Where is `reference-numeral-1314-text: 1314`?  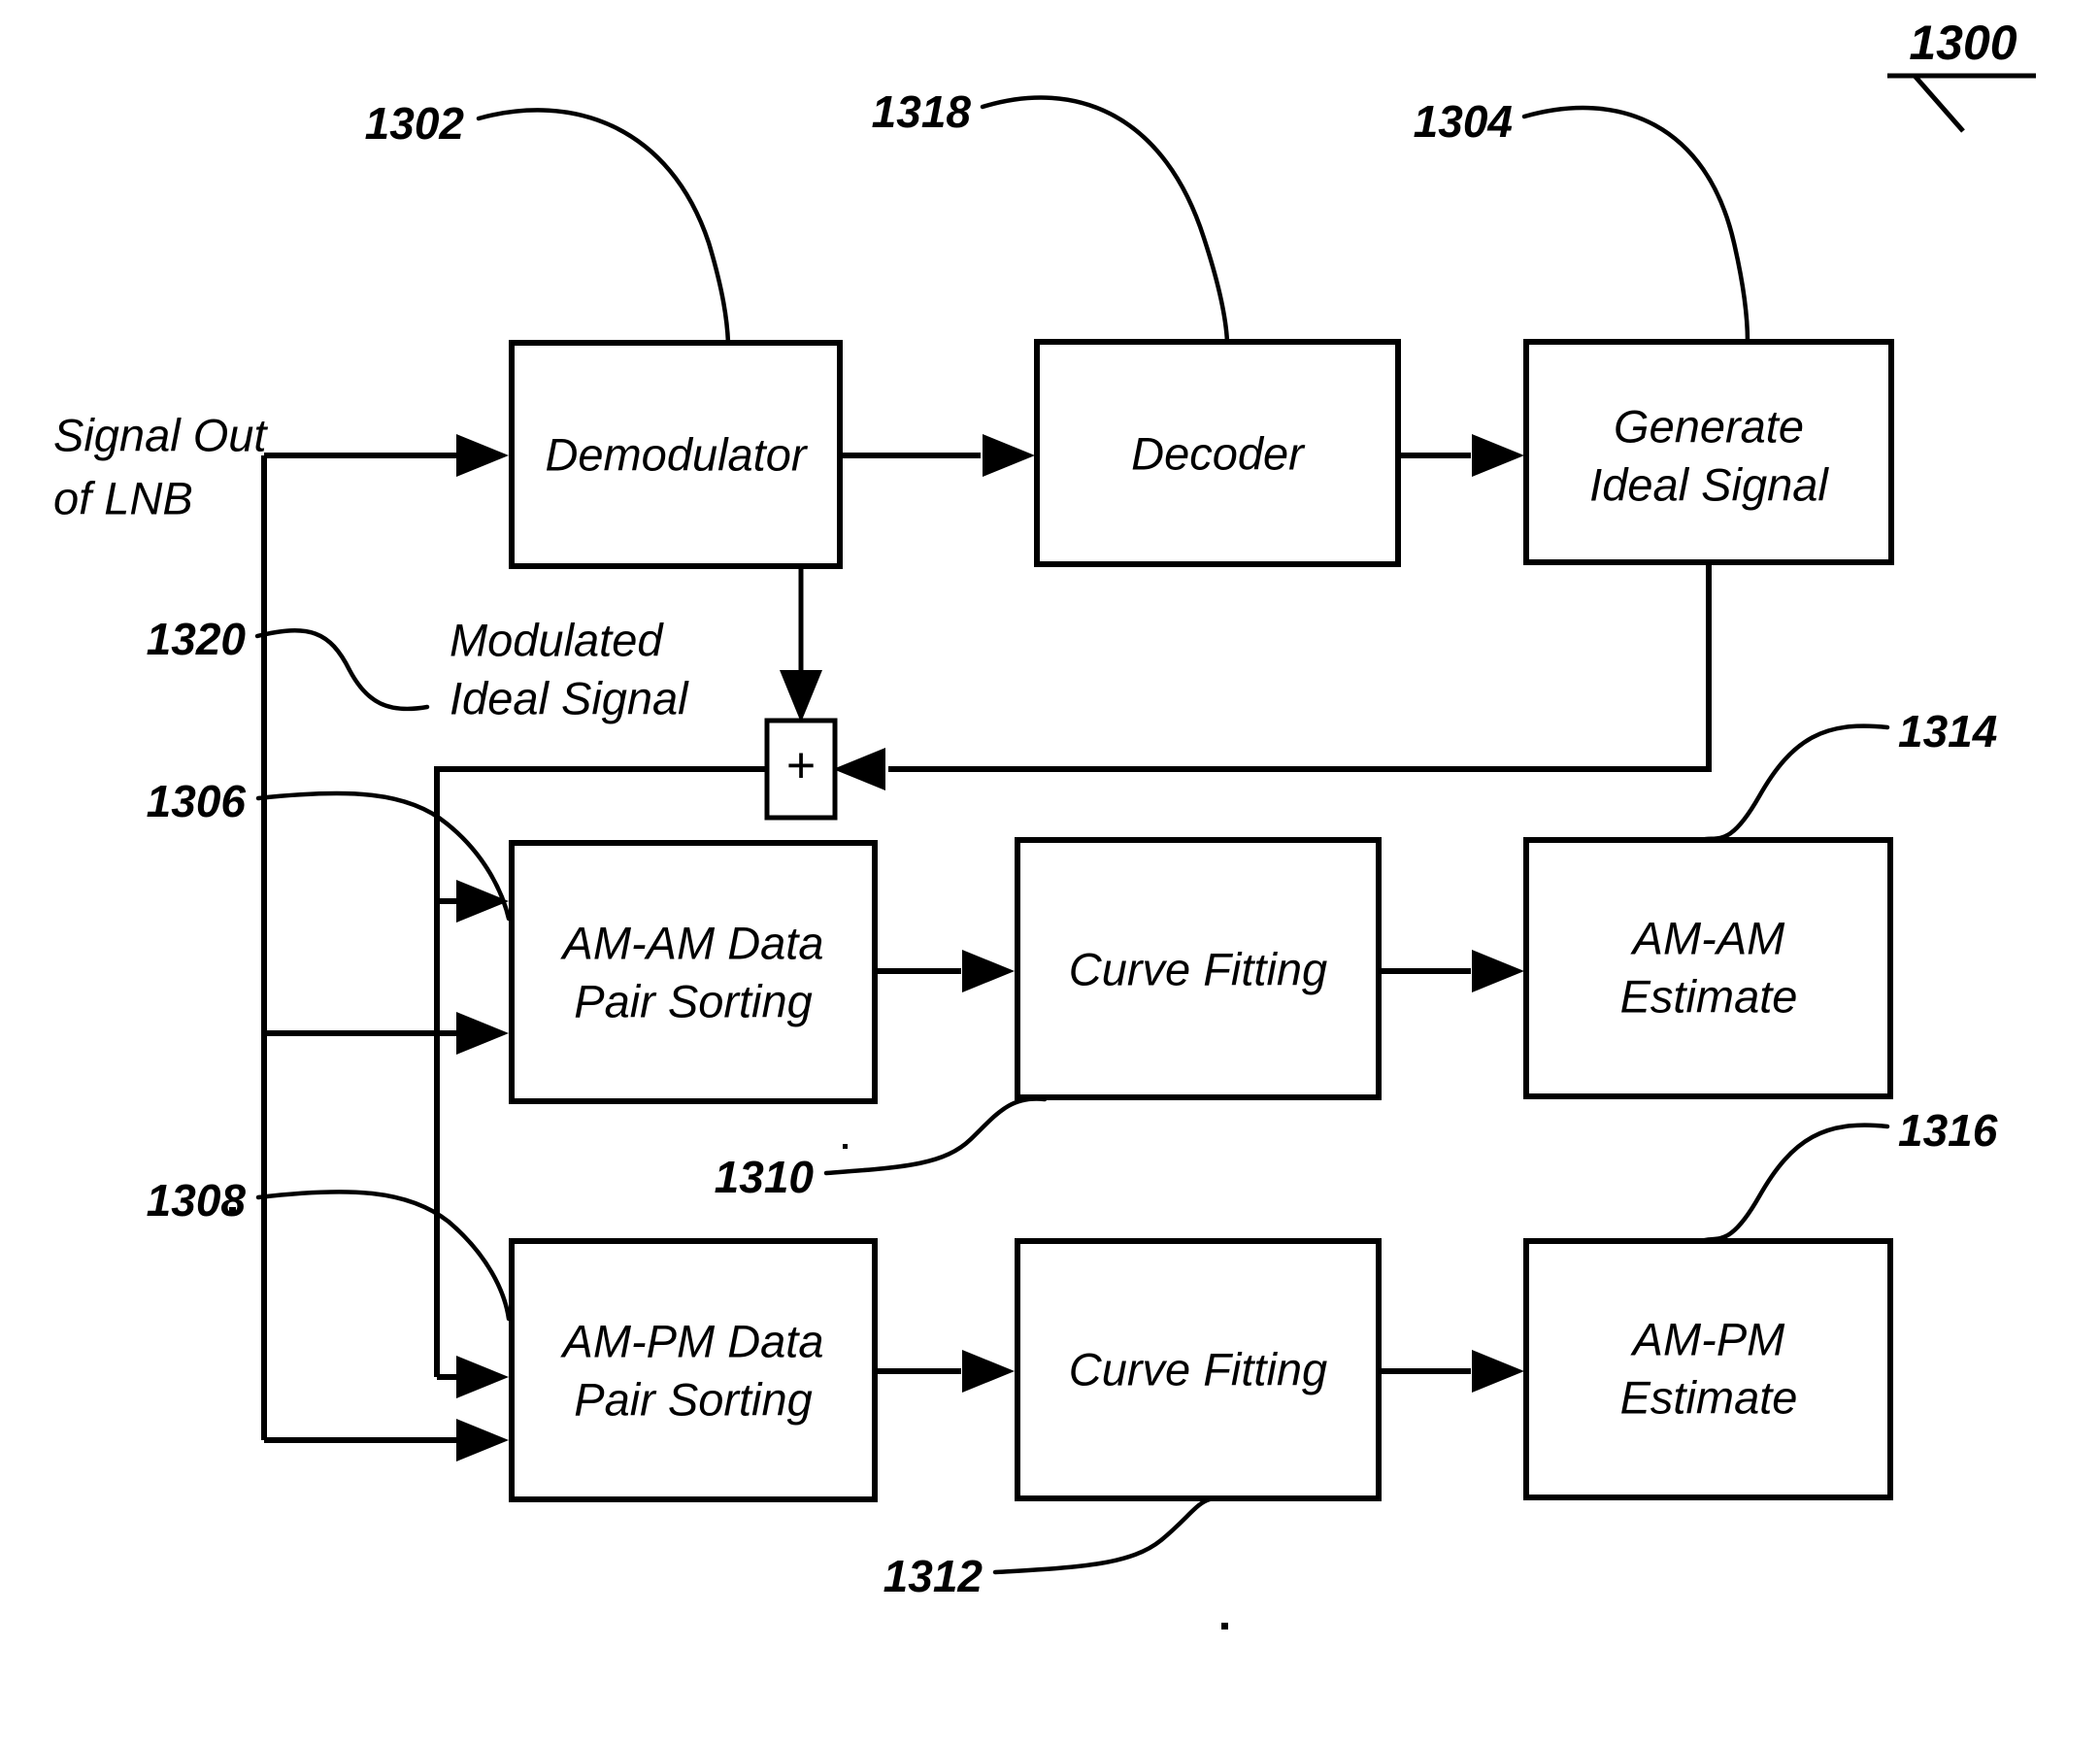 reference-numeral-1314-text: 1314 is located at coordinates (1947, 731).